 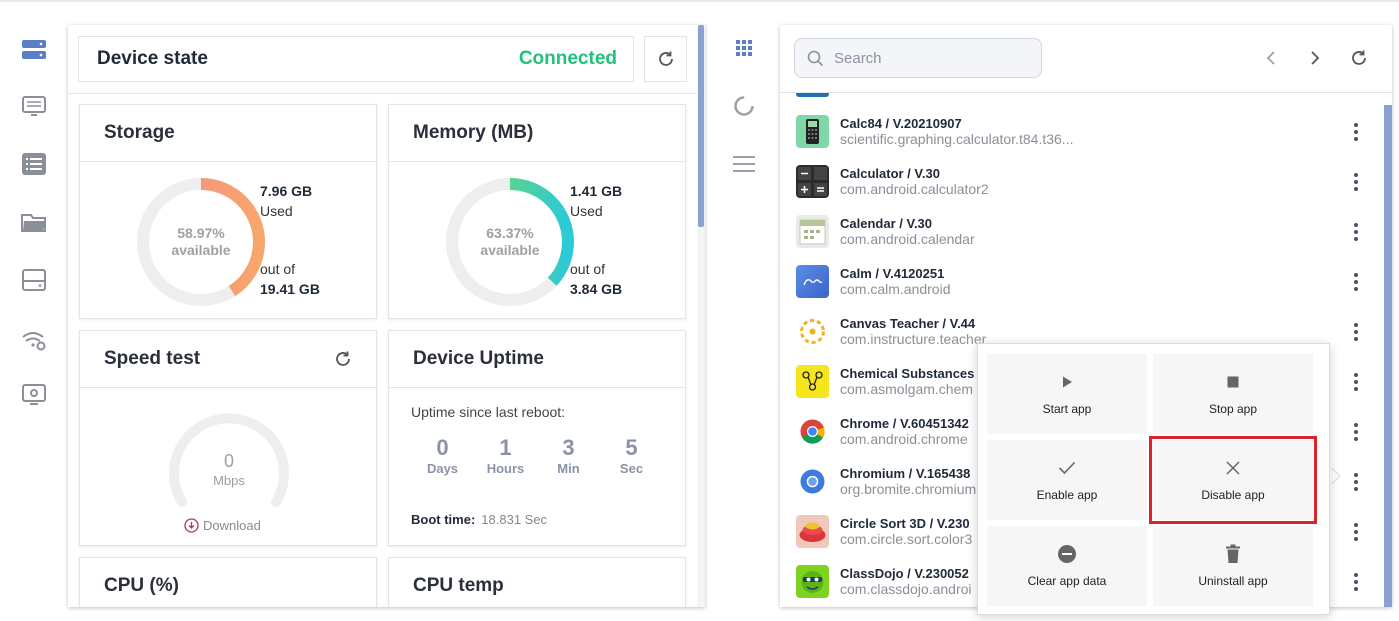 I want to click on download-button: Download, so click(x=222, y=525).